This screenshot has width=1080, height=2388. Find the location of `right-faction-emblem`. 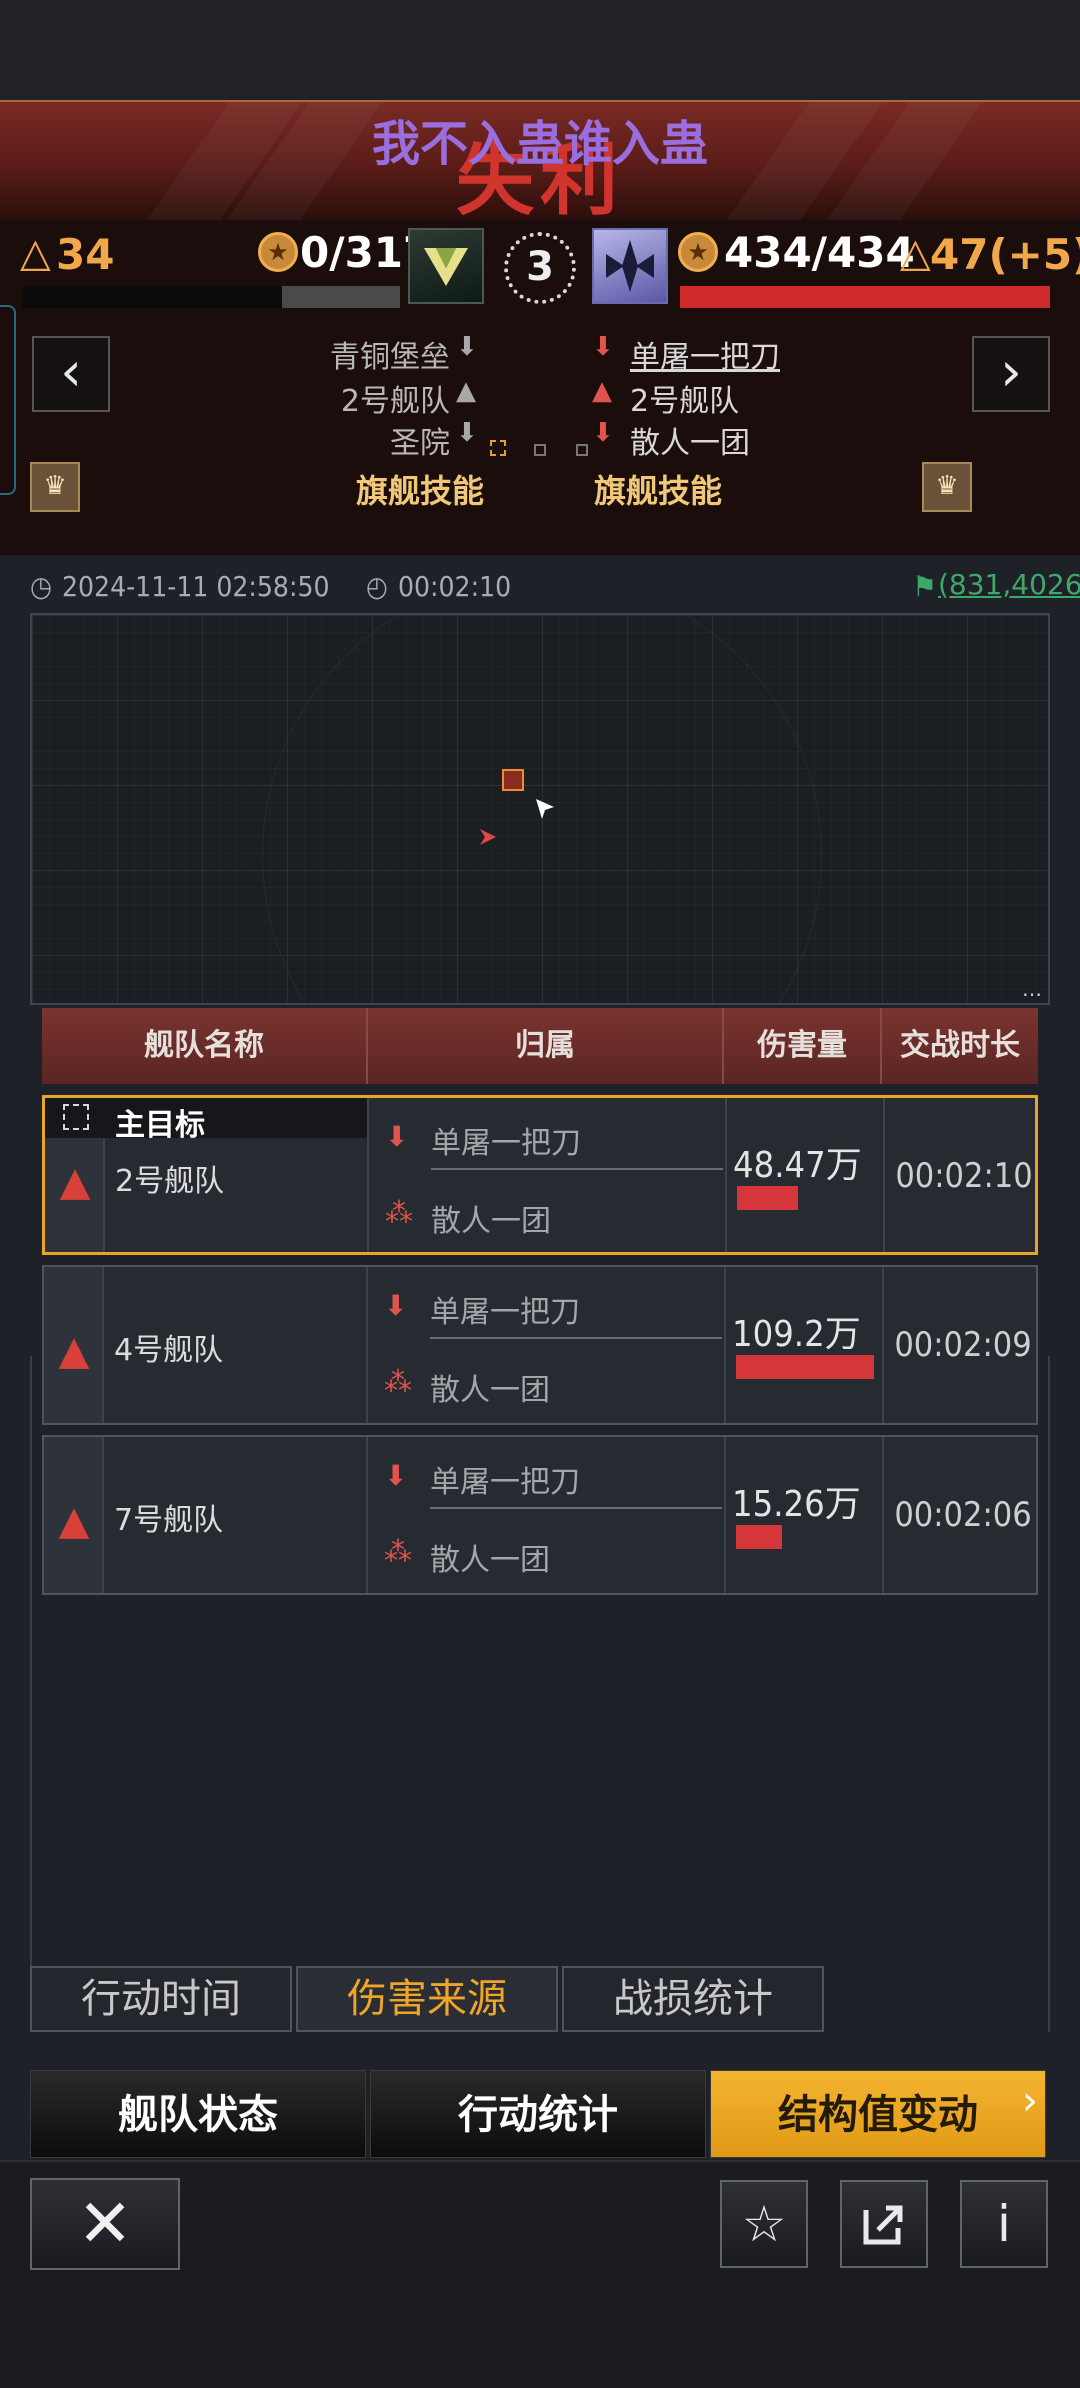

right-faction-emblem is located at coordinates (630, 266).